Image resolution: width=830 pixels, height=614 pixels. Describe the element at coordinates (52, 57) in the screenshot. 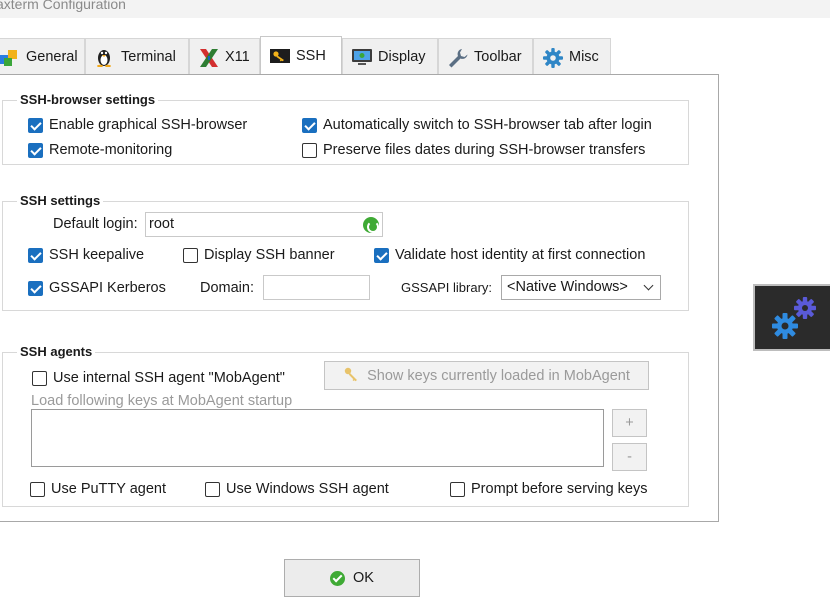

I see `tab-label: General` at that location.